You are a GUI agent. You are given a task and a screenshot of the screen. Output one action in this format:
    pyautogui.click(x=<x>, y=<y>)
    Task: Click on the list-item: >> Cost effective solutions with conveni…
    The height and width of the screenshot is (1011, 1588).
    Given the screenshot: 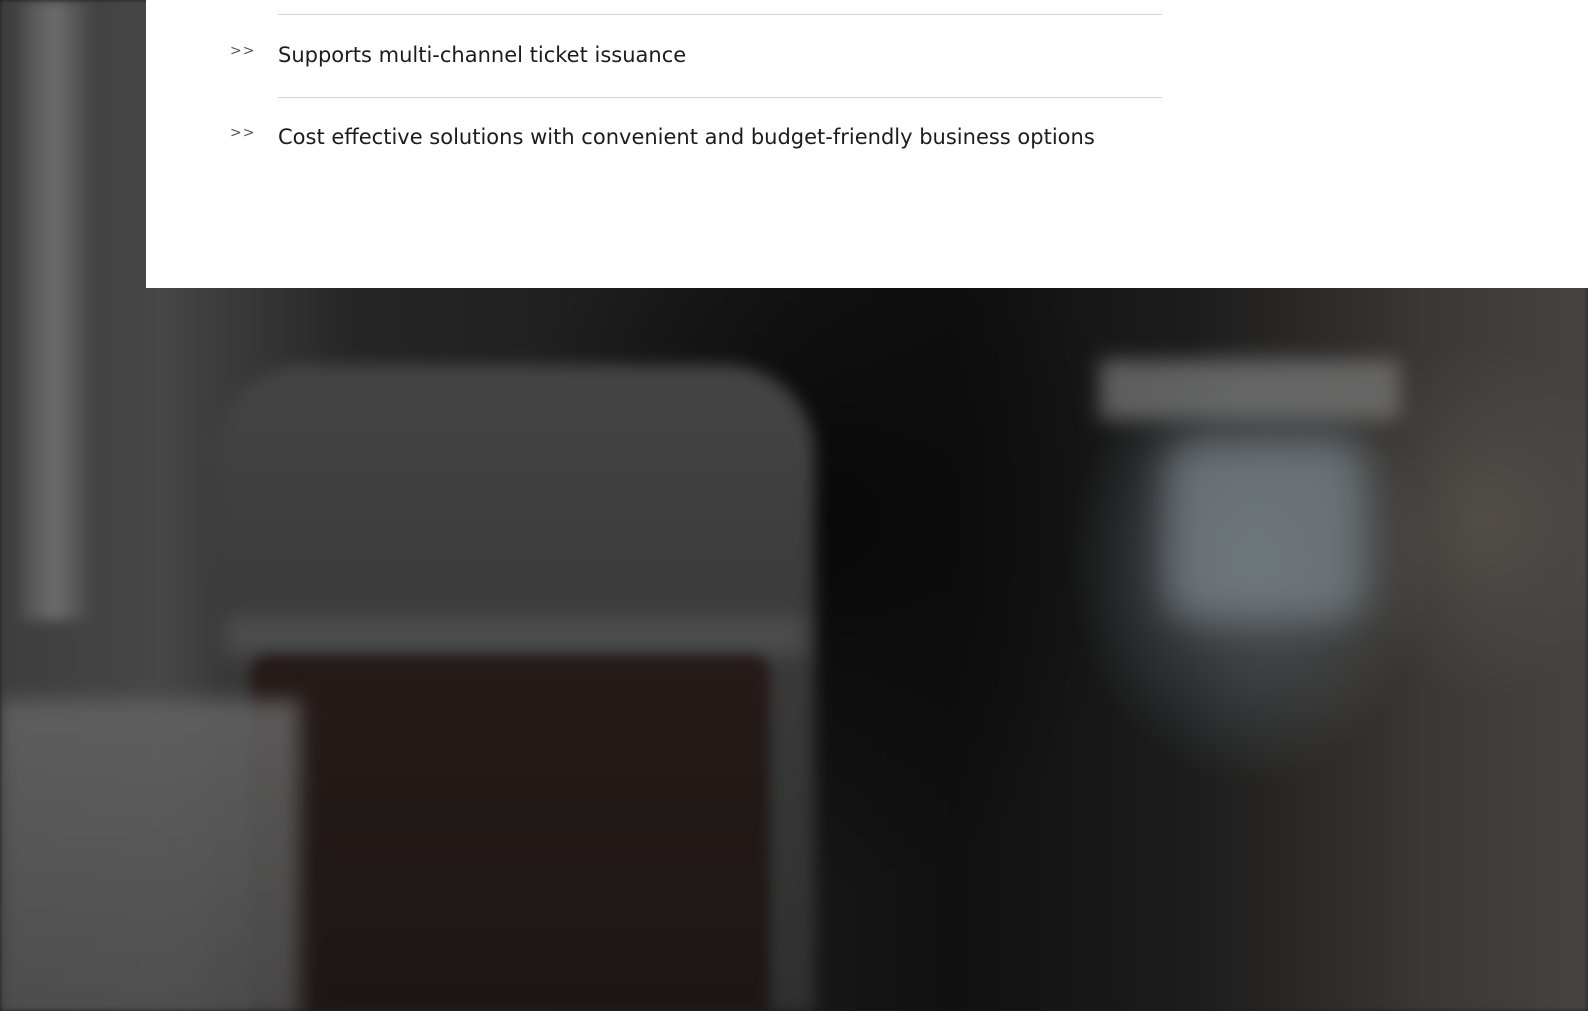 What is the action you would take?
    pyautogui.click(x=662, y=137)
    